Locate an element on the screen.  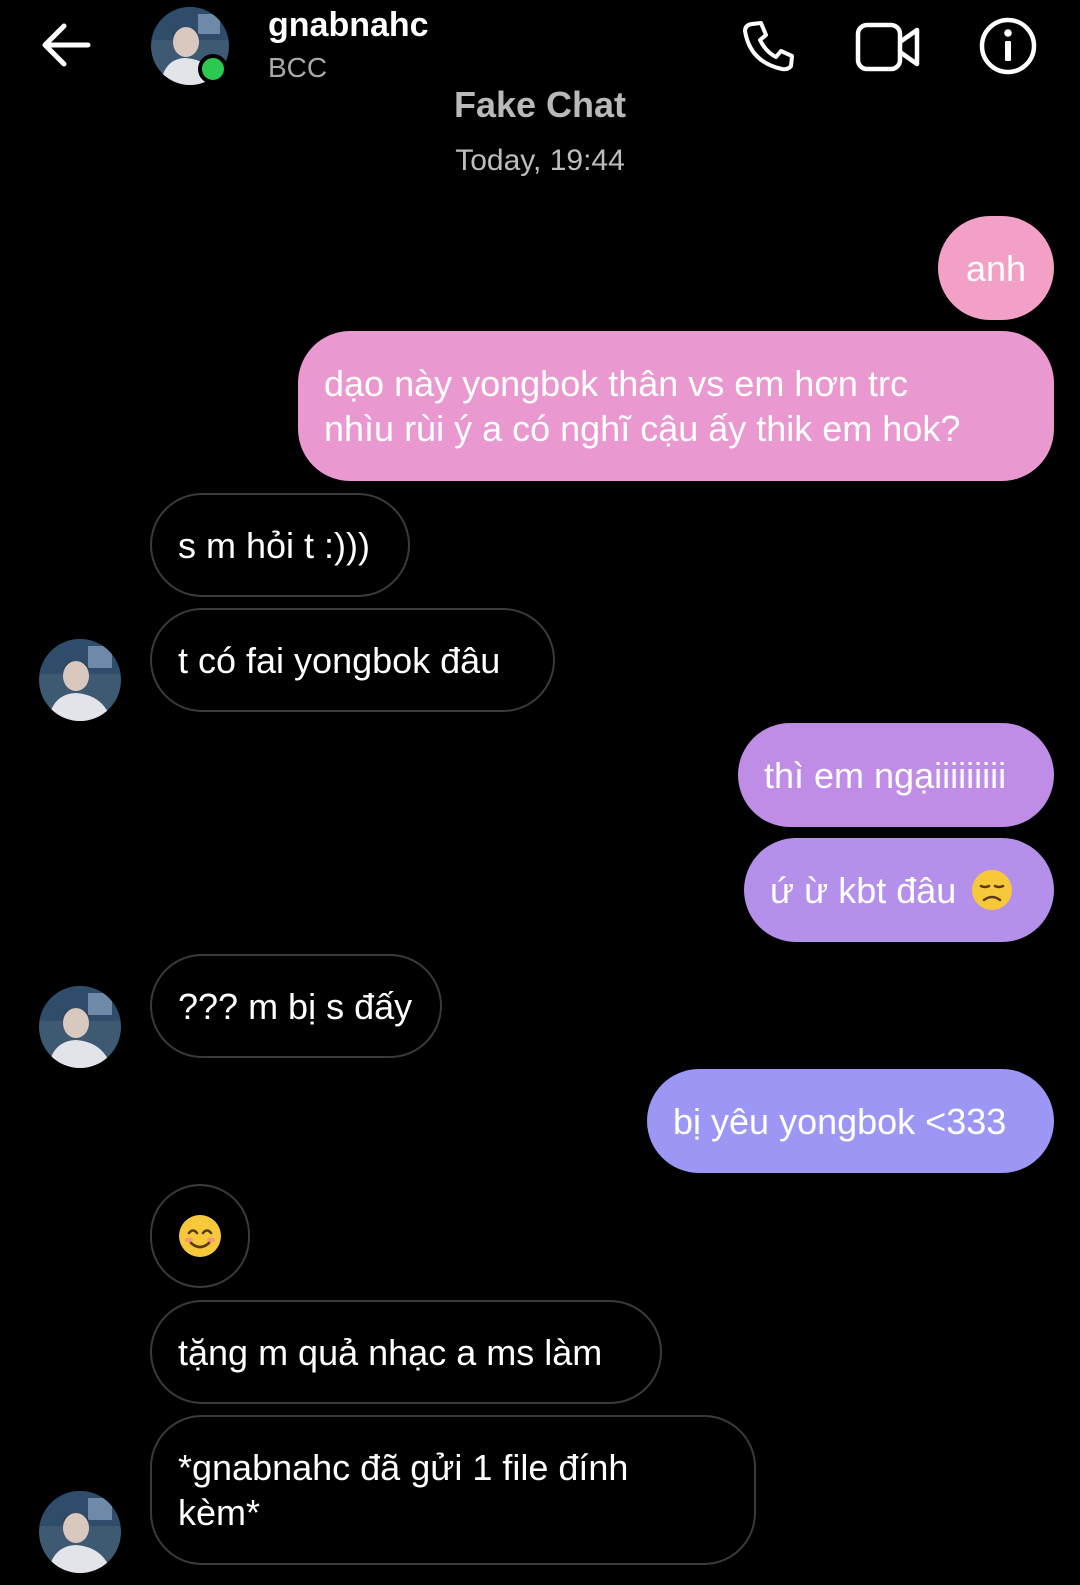
sent-message: thì em ngạiiiiiiiii is located at coordinates (896, 775).